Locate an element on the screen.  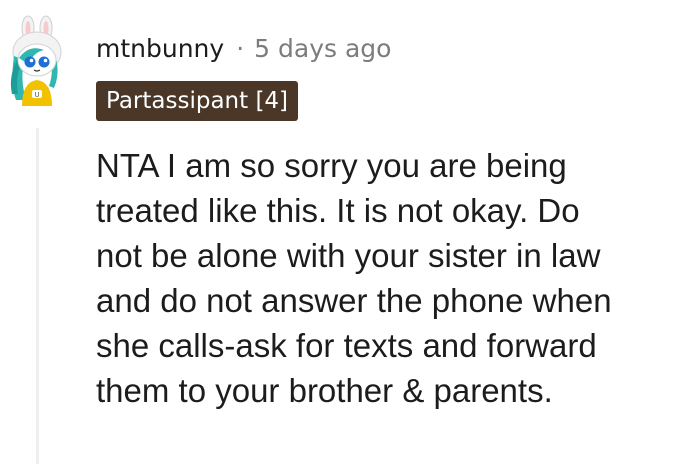
bunny-avatar-icon: U is located at coordinates (36, 60).